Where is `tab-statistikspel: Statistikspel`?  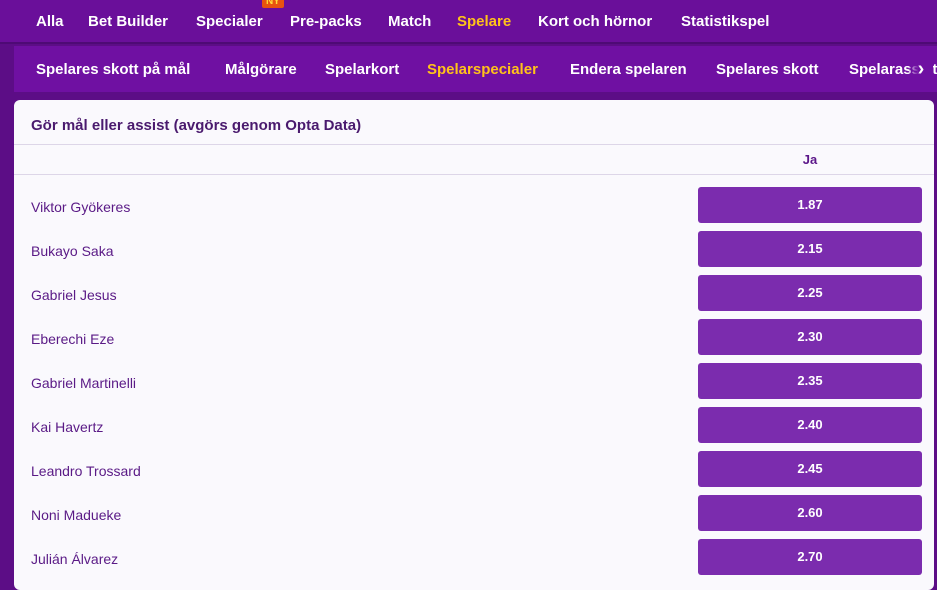
tab-statistikspel: Statistikspel is located at coordinates (725, 21).